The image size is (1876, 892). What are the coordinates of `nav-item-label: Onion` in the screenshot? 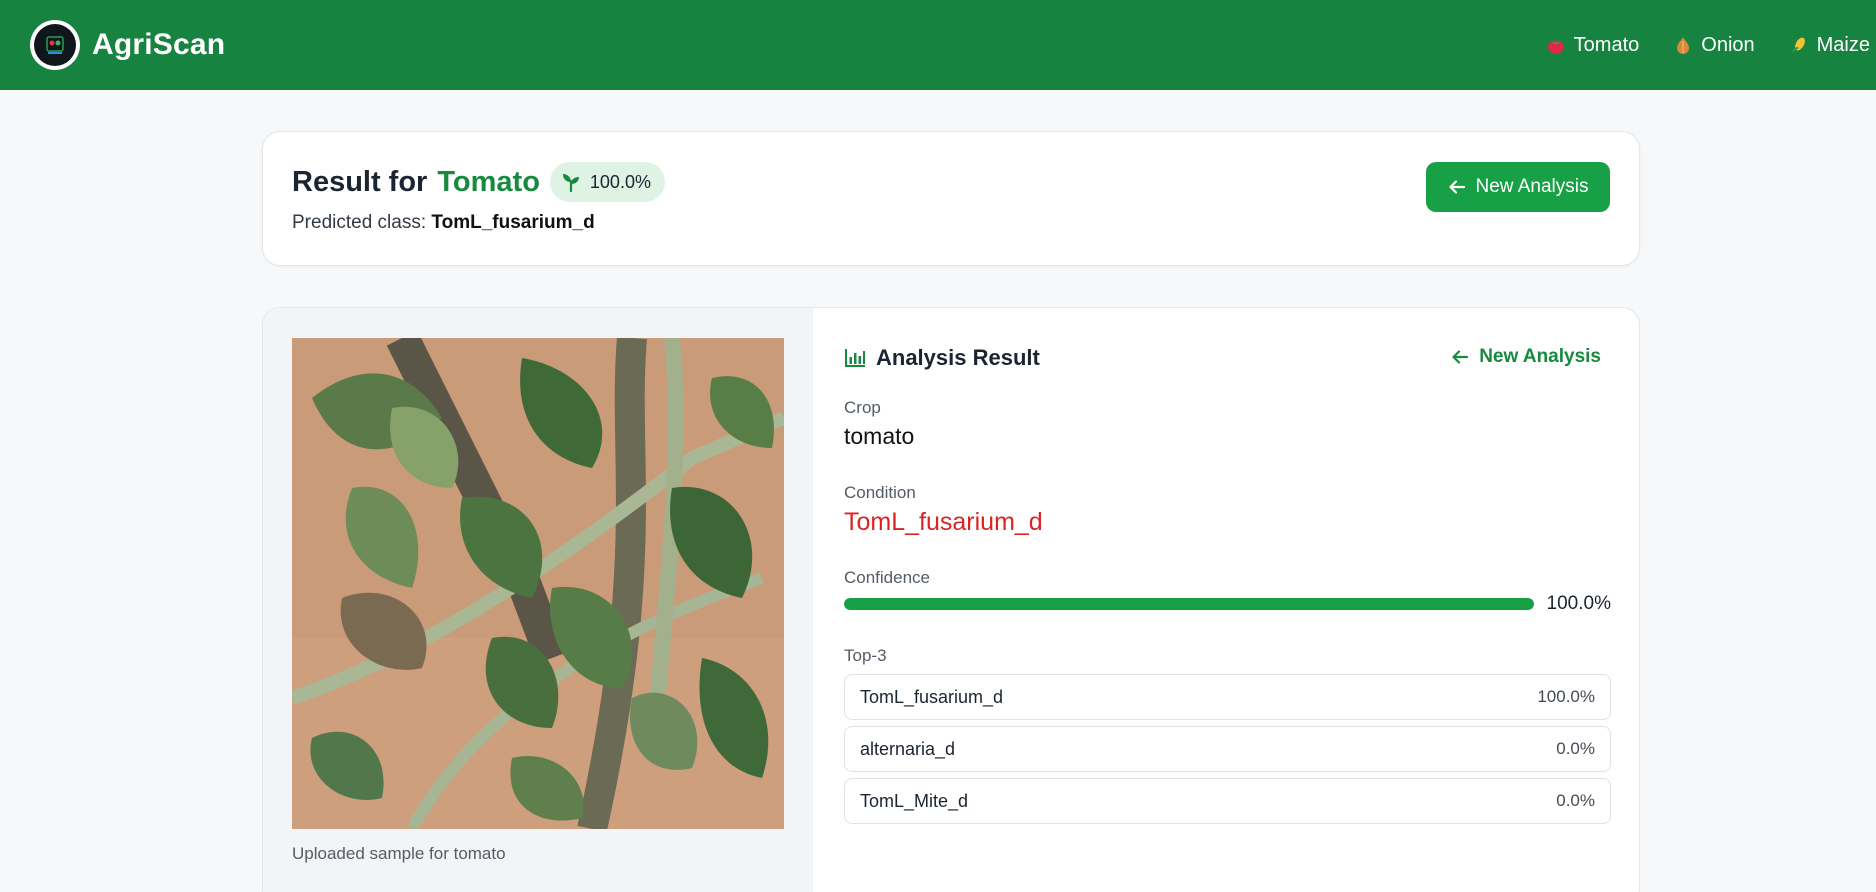 It's located at (1728, 44).